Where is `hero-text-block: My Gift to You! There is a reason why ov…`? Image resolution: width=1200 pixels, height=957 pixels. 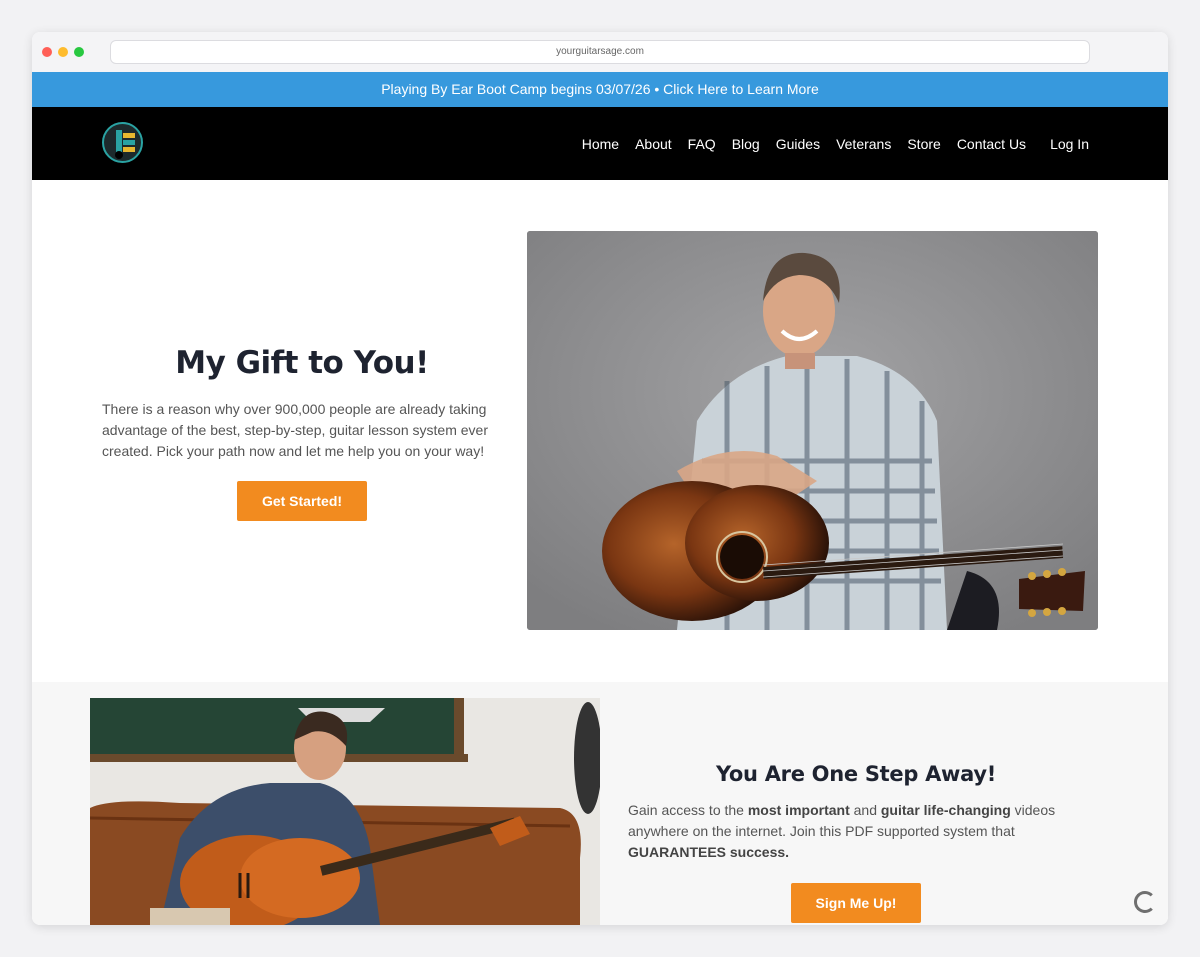
hero-text-block: My Gift to You! There is a reason why ov… is located at coordinates (302, 433).